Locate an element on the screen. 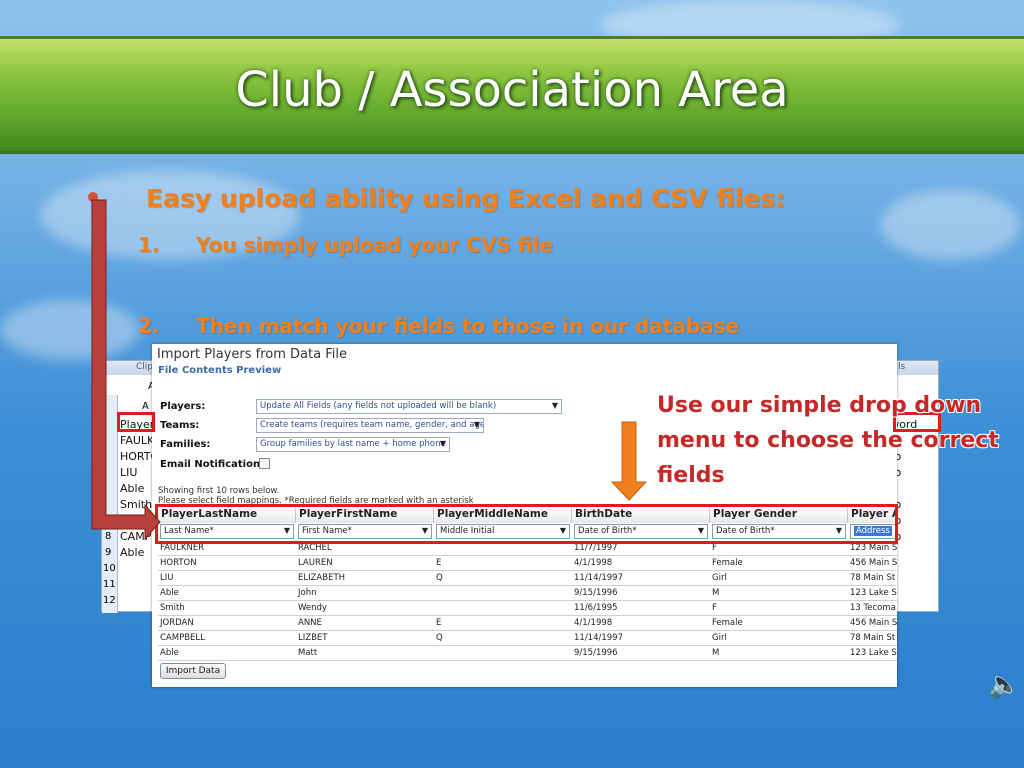  speaker-icon: 🔈 is located at coordinates (1004, 685).